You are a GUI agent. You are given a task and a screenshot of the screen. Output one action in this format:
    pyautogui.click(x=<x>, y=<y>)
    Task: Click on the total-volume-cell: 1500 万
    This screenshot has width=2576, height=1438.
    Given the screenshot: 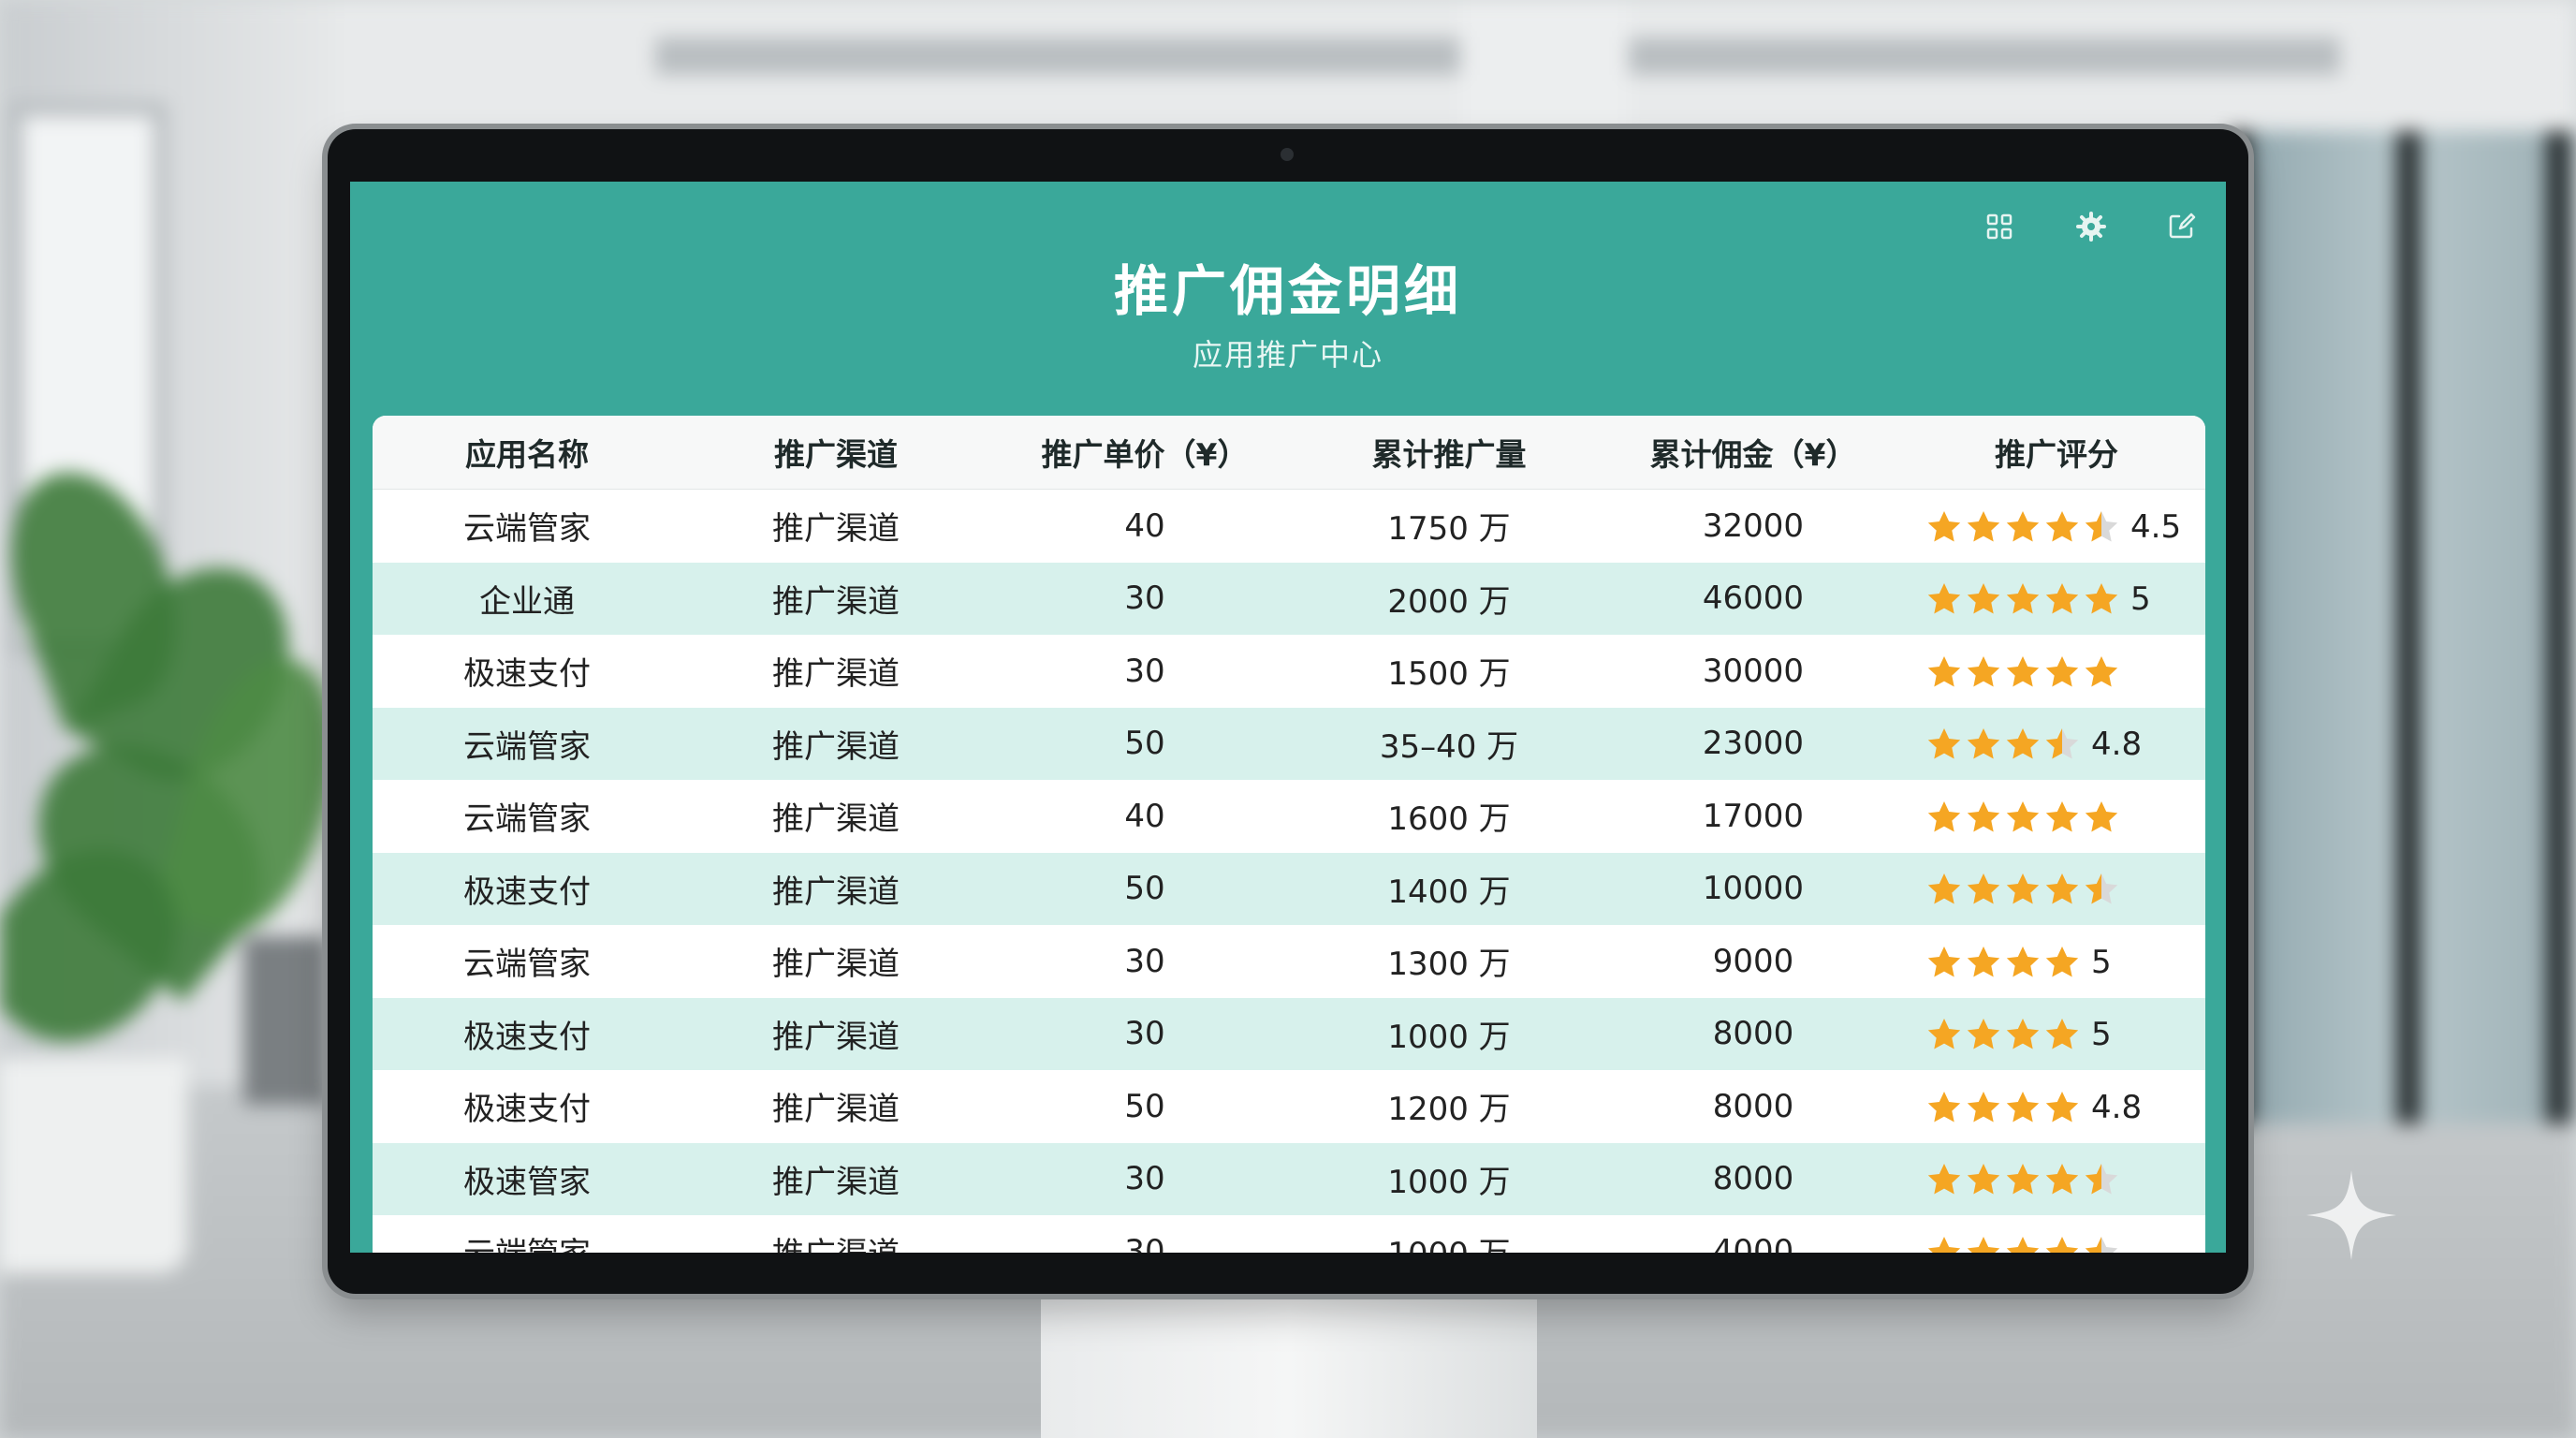 What is the action you would take?
    pyautogui.click(x=1449, y=671)
    